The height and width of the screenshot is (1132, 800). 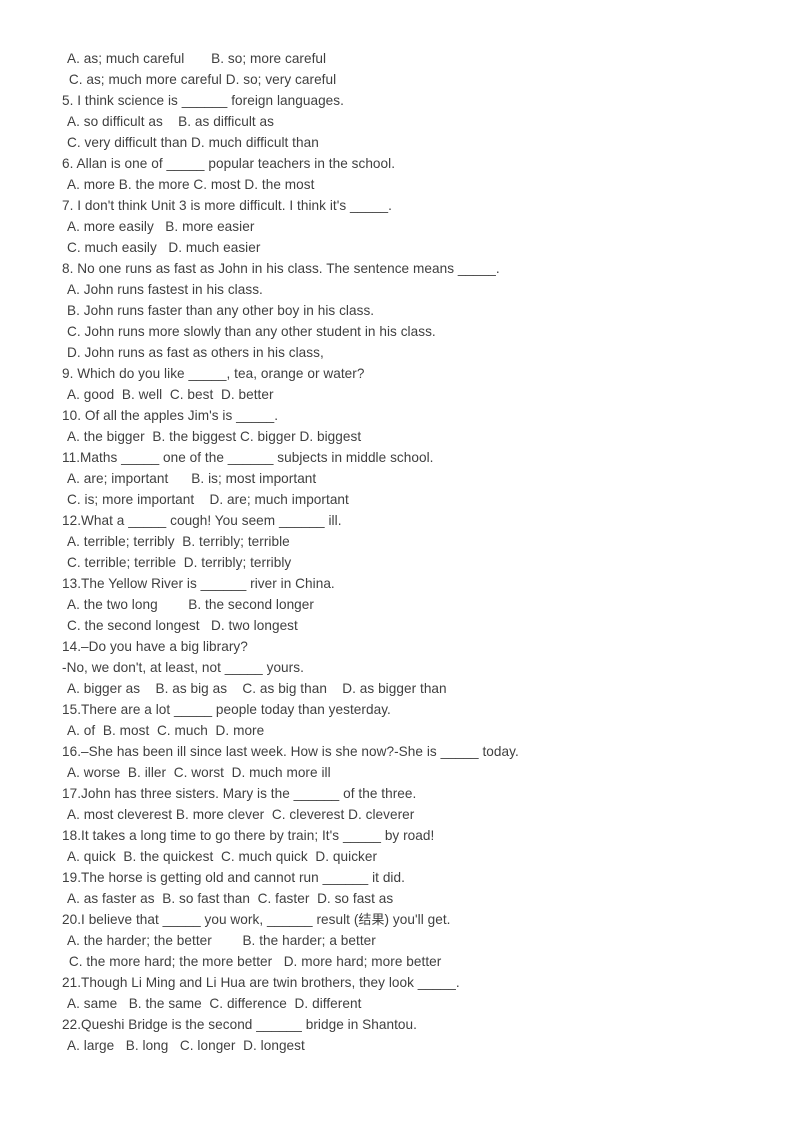 I want to click on option-line: A. so difficult as B. as difficult as, so click(x=171, y=121).